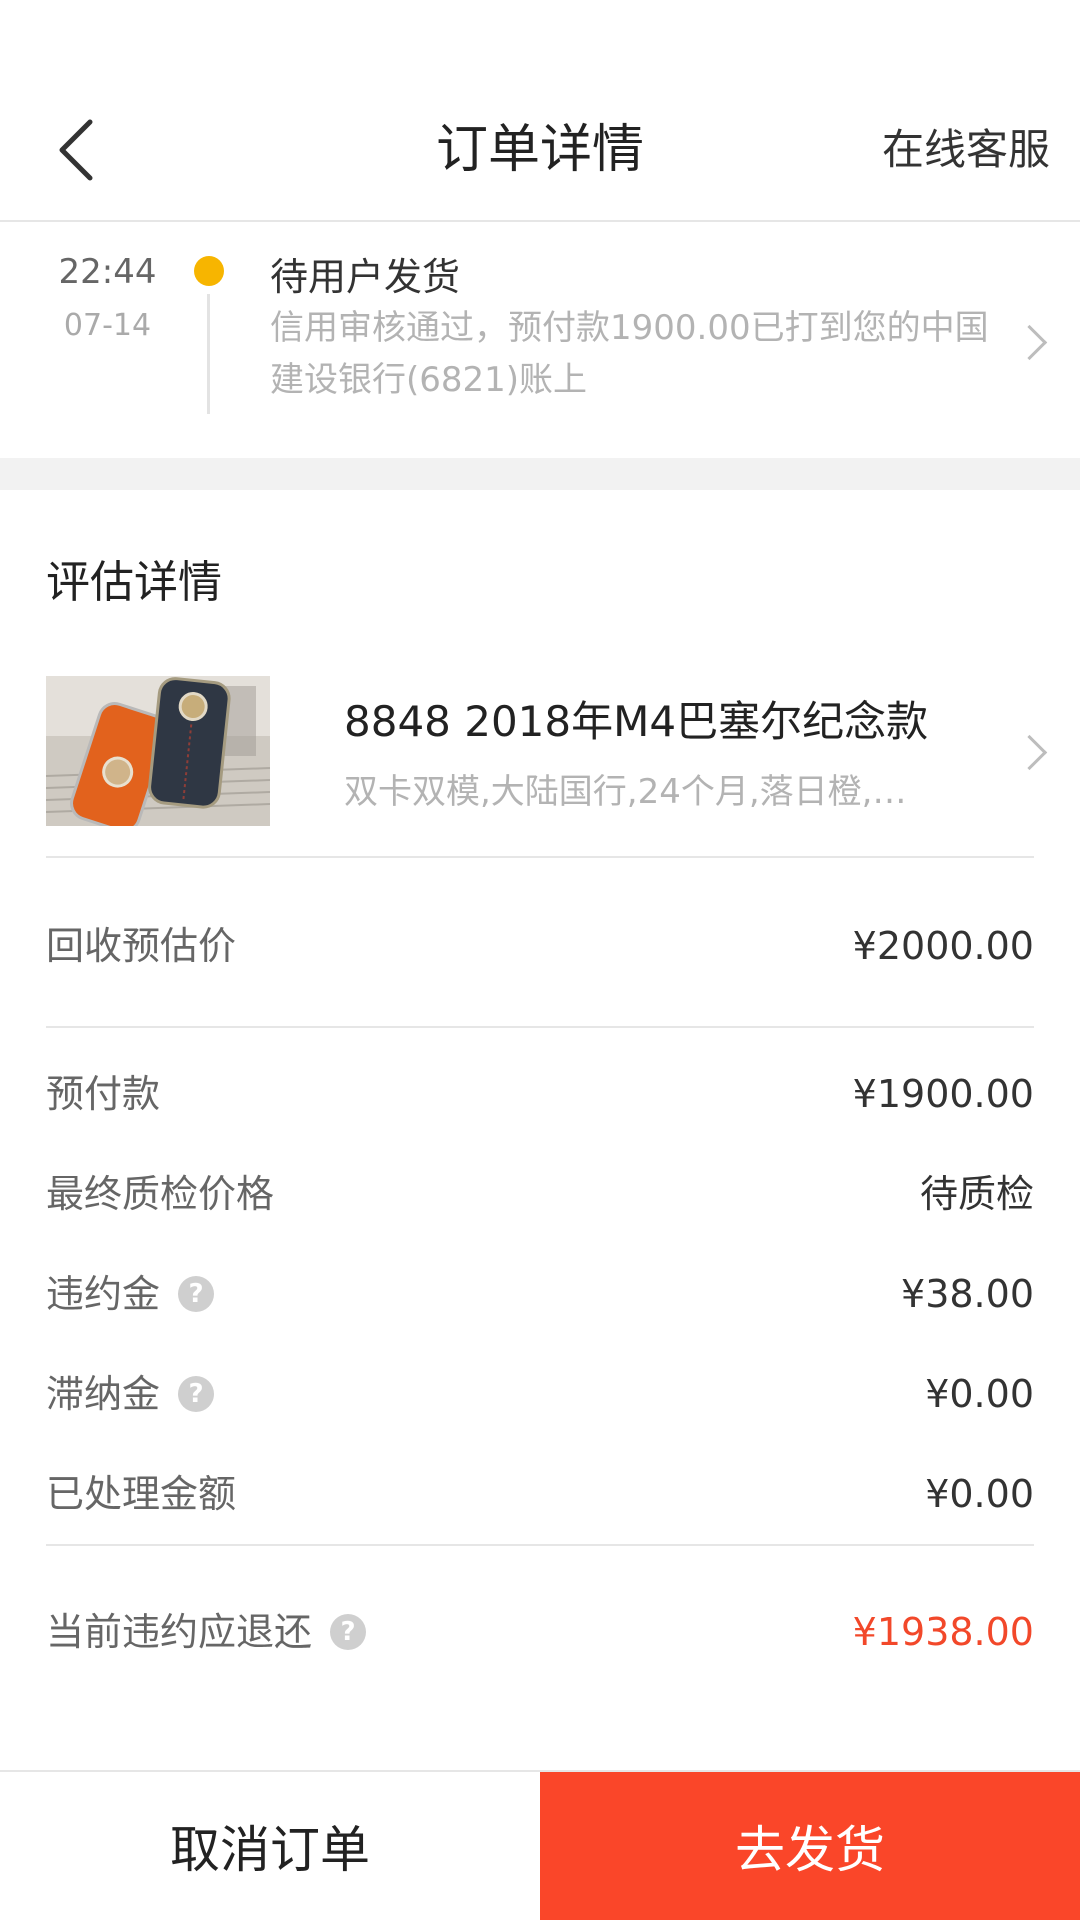 Image resolution: width=1080 pixels, height=1920 pixels. Describe the element at coordinates (810, 1846) in the screenshot. I see `ship-button: 去发货` at that location.